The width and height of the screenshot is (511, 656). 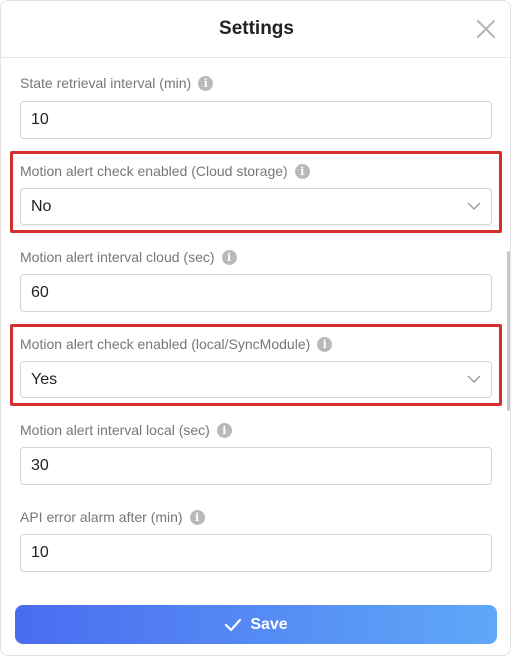 What do you see at coordinates (256, 553) in the screenshot?
I see `api-error-alarm-input: 10` at bounding box center [256, 553].